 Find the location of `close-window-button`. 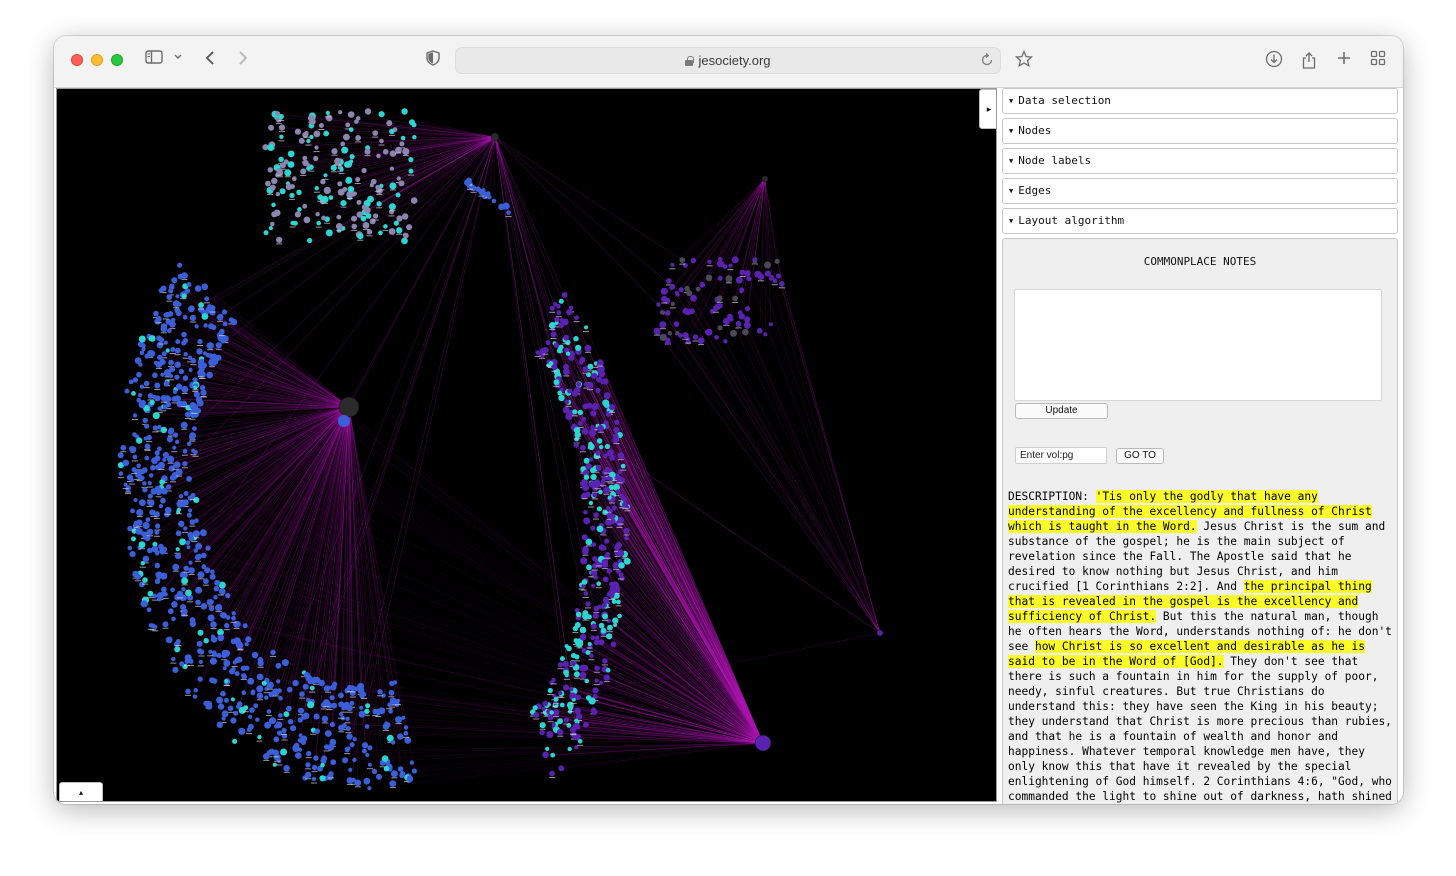

close-window-button is located at coordinates (77, 60).